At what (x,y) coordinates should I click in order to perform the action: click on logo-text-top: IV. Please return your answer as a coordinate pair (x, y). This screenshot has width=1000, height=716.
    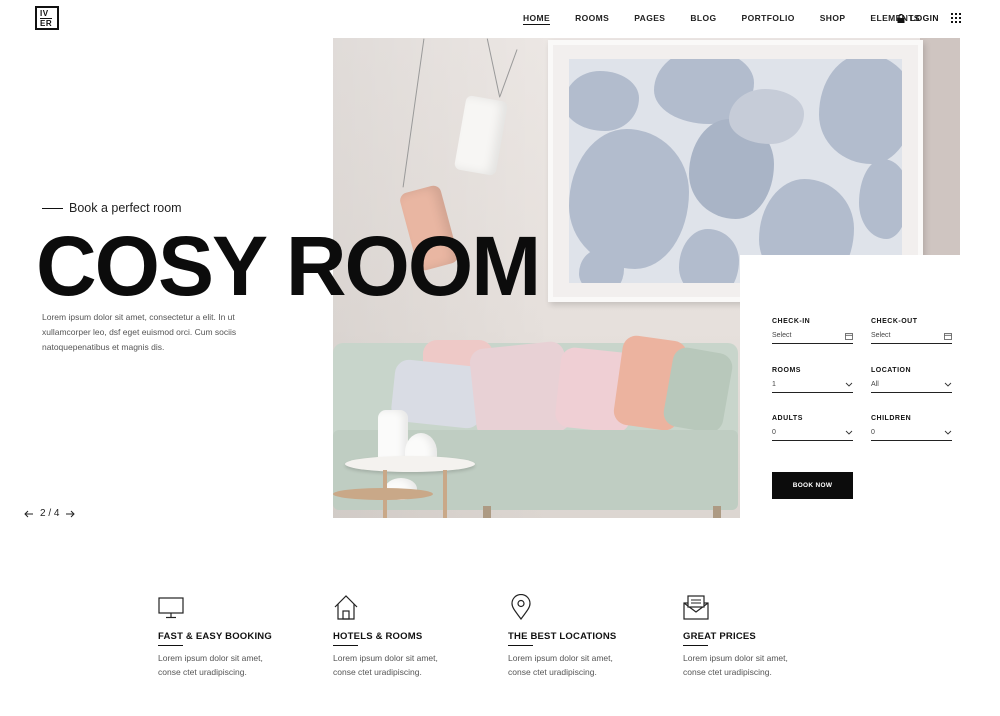
    Looking at the image, I should click on (44, 13).